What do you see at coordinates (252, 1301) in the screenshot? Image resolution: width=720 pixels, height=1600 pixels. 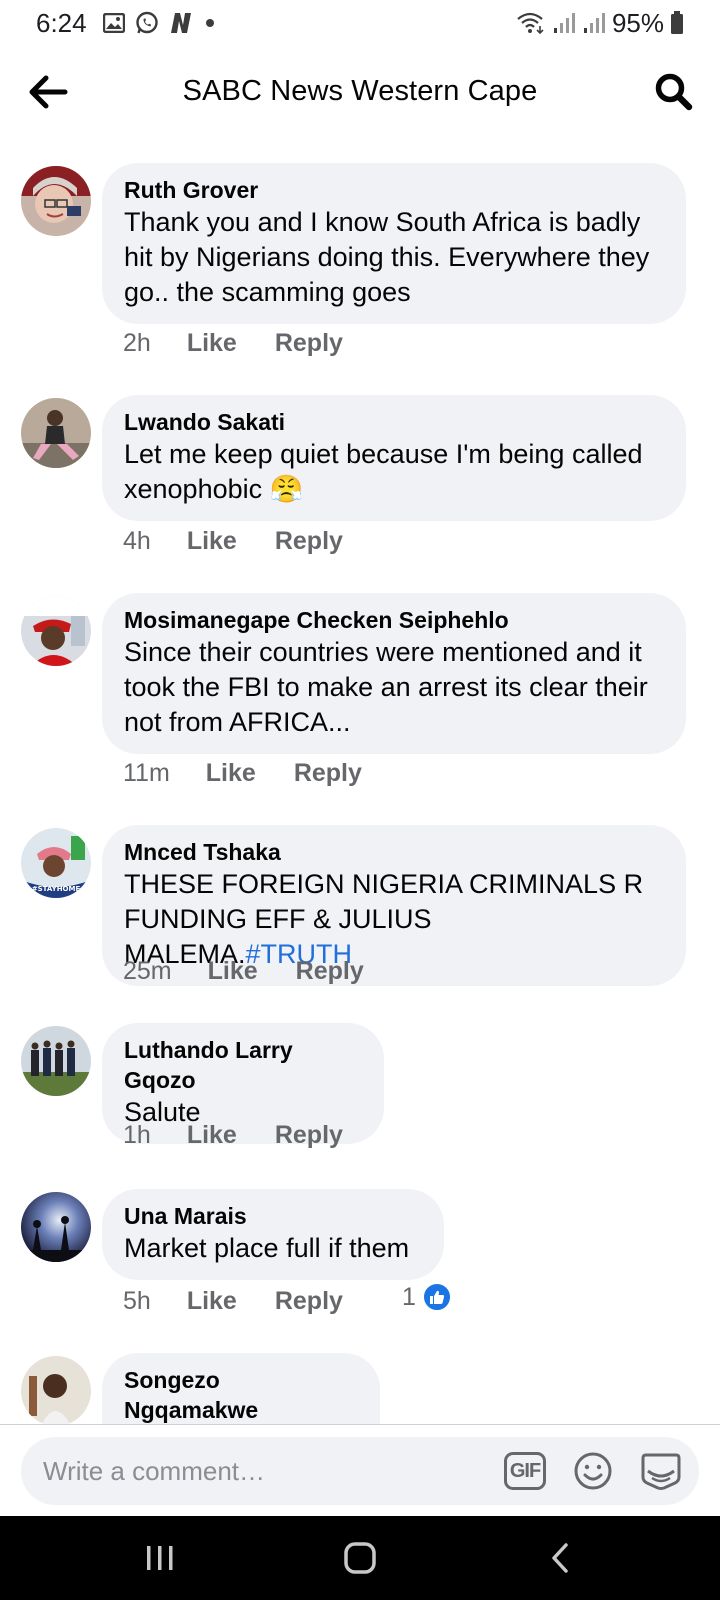 I see `comment-actions: 5h Like Reply` at bounding box center [252, 1301].